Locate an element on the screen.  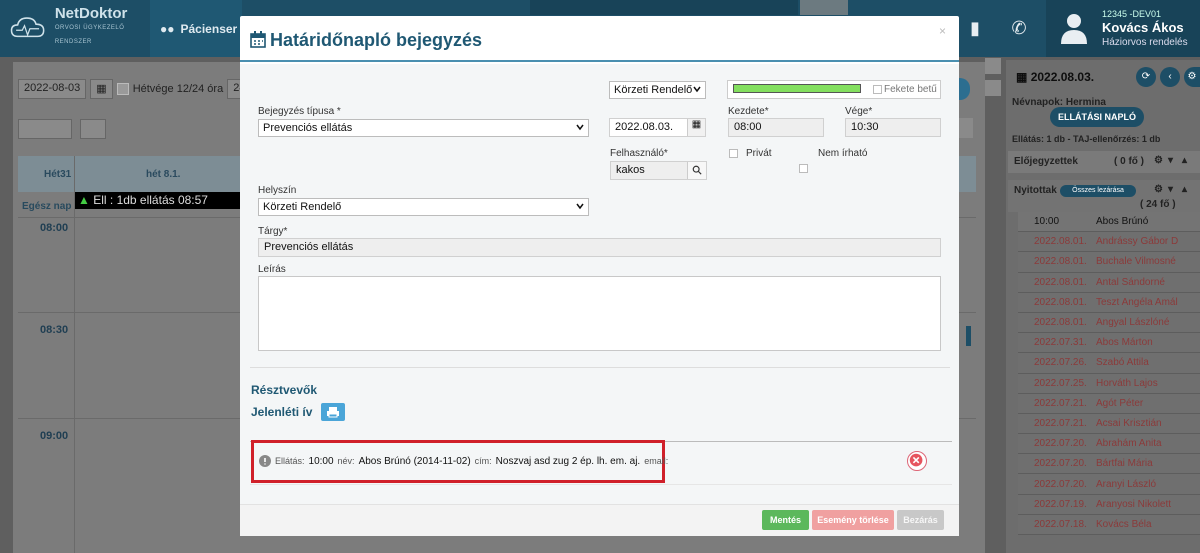
description-textarea is located at coordinates (599, 313).